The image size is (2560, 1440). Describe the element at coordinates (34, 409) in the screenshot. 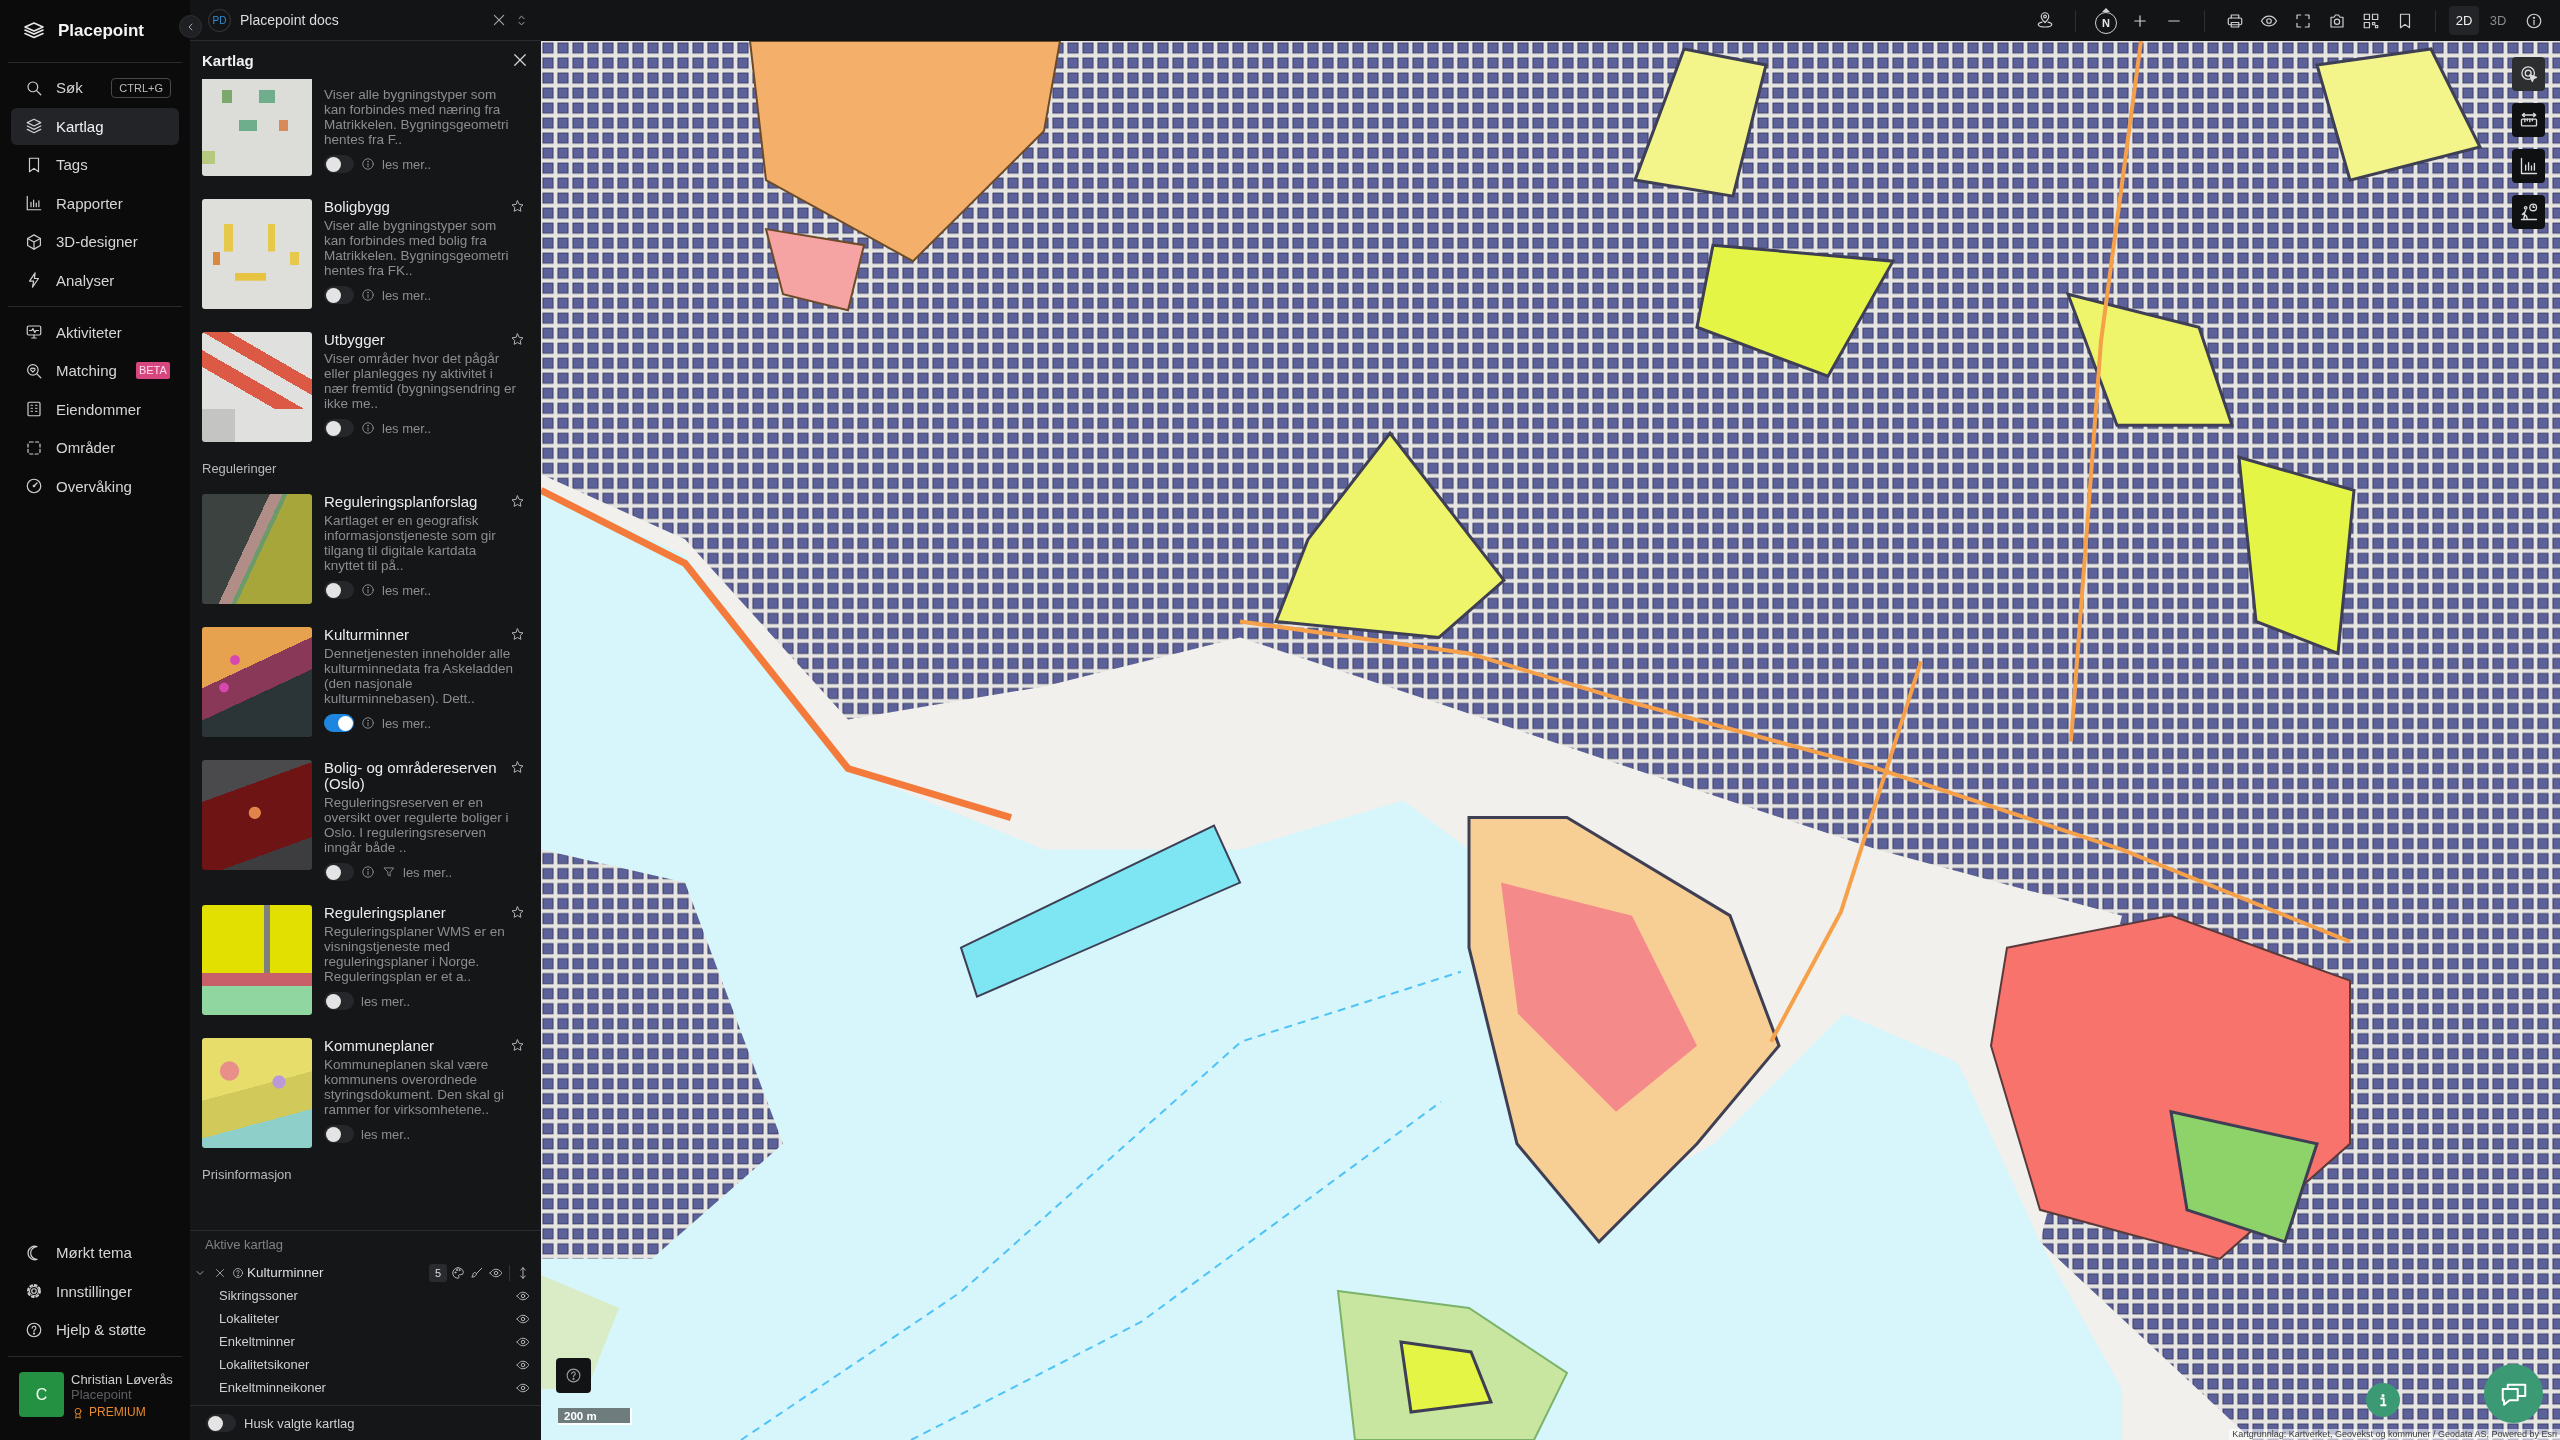

I see `building-icon` at that location.